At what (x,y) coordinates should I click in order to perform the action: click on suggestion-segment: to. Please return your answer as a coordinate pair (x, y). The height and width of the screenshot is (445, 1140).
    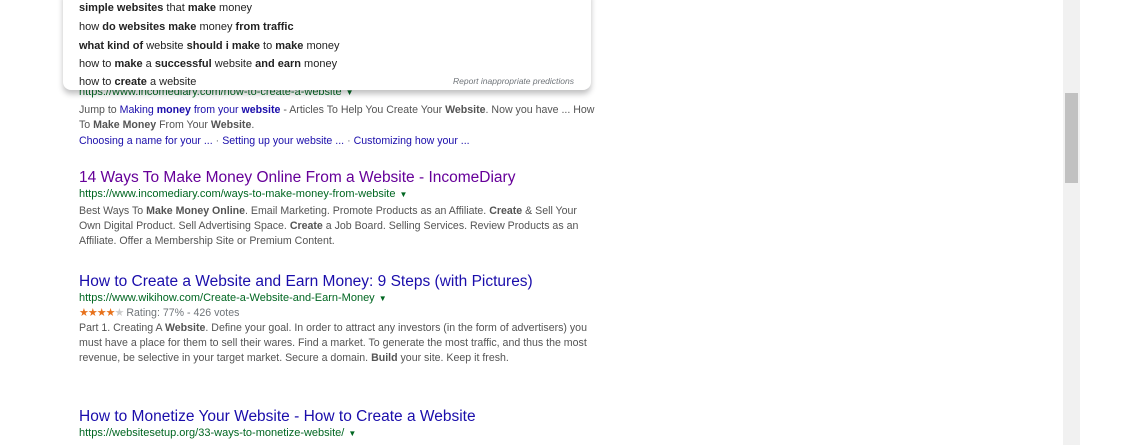
    Looking at the image, I should click on (267, 46).